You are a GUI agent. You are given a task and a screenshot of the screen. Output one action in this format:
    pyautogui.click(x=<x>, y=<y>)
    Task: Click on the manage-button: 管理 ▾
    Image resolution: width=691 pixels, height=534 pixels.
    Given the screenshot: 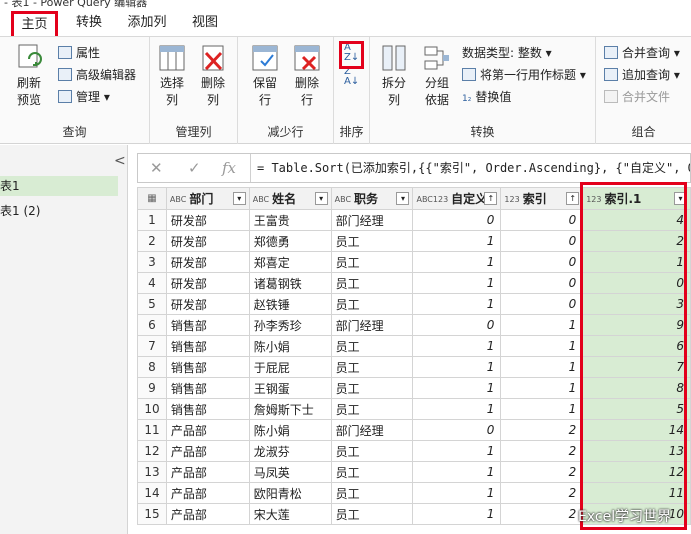 What is the action you would take?
    pyautogui.click(x=84, y=97)
    